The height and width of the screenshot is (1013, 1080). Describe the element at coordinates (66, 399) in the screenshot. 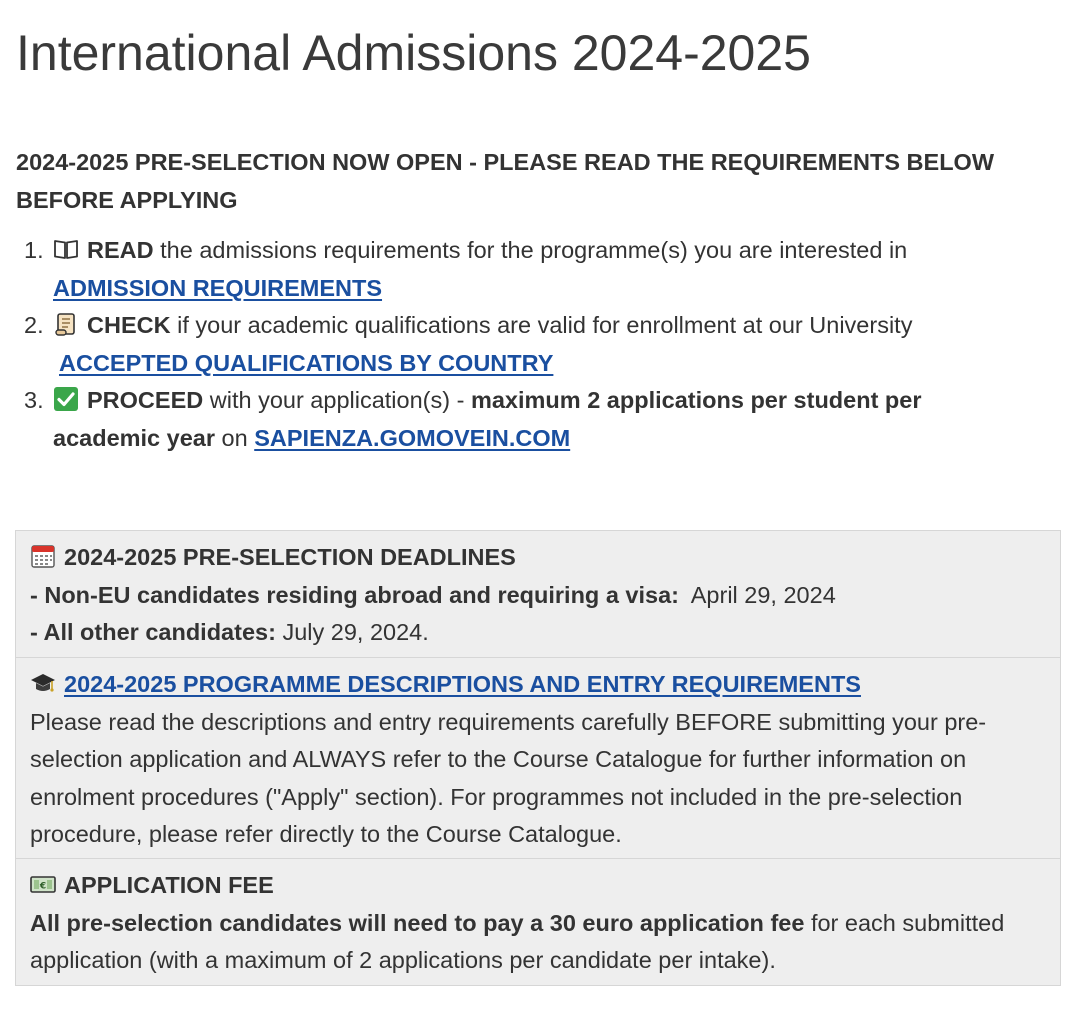

I see `check-mark-button-icon` at that location.